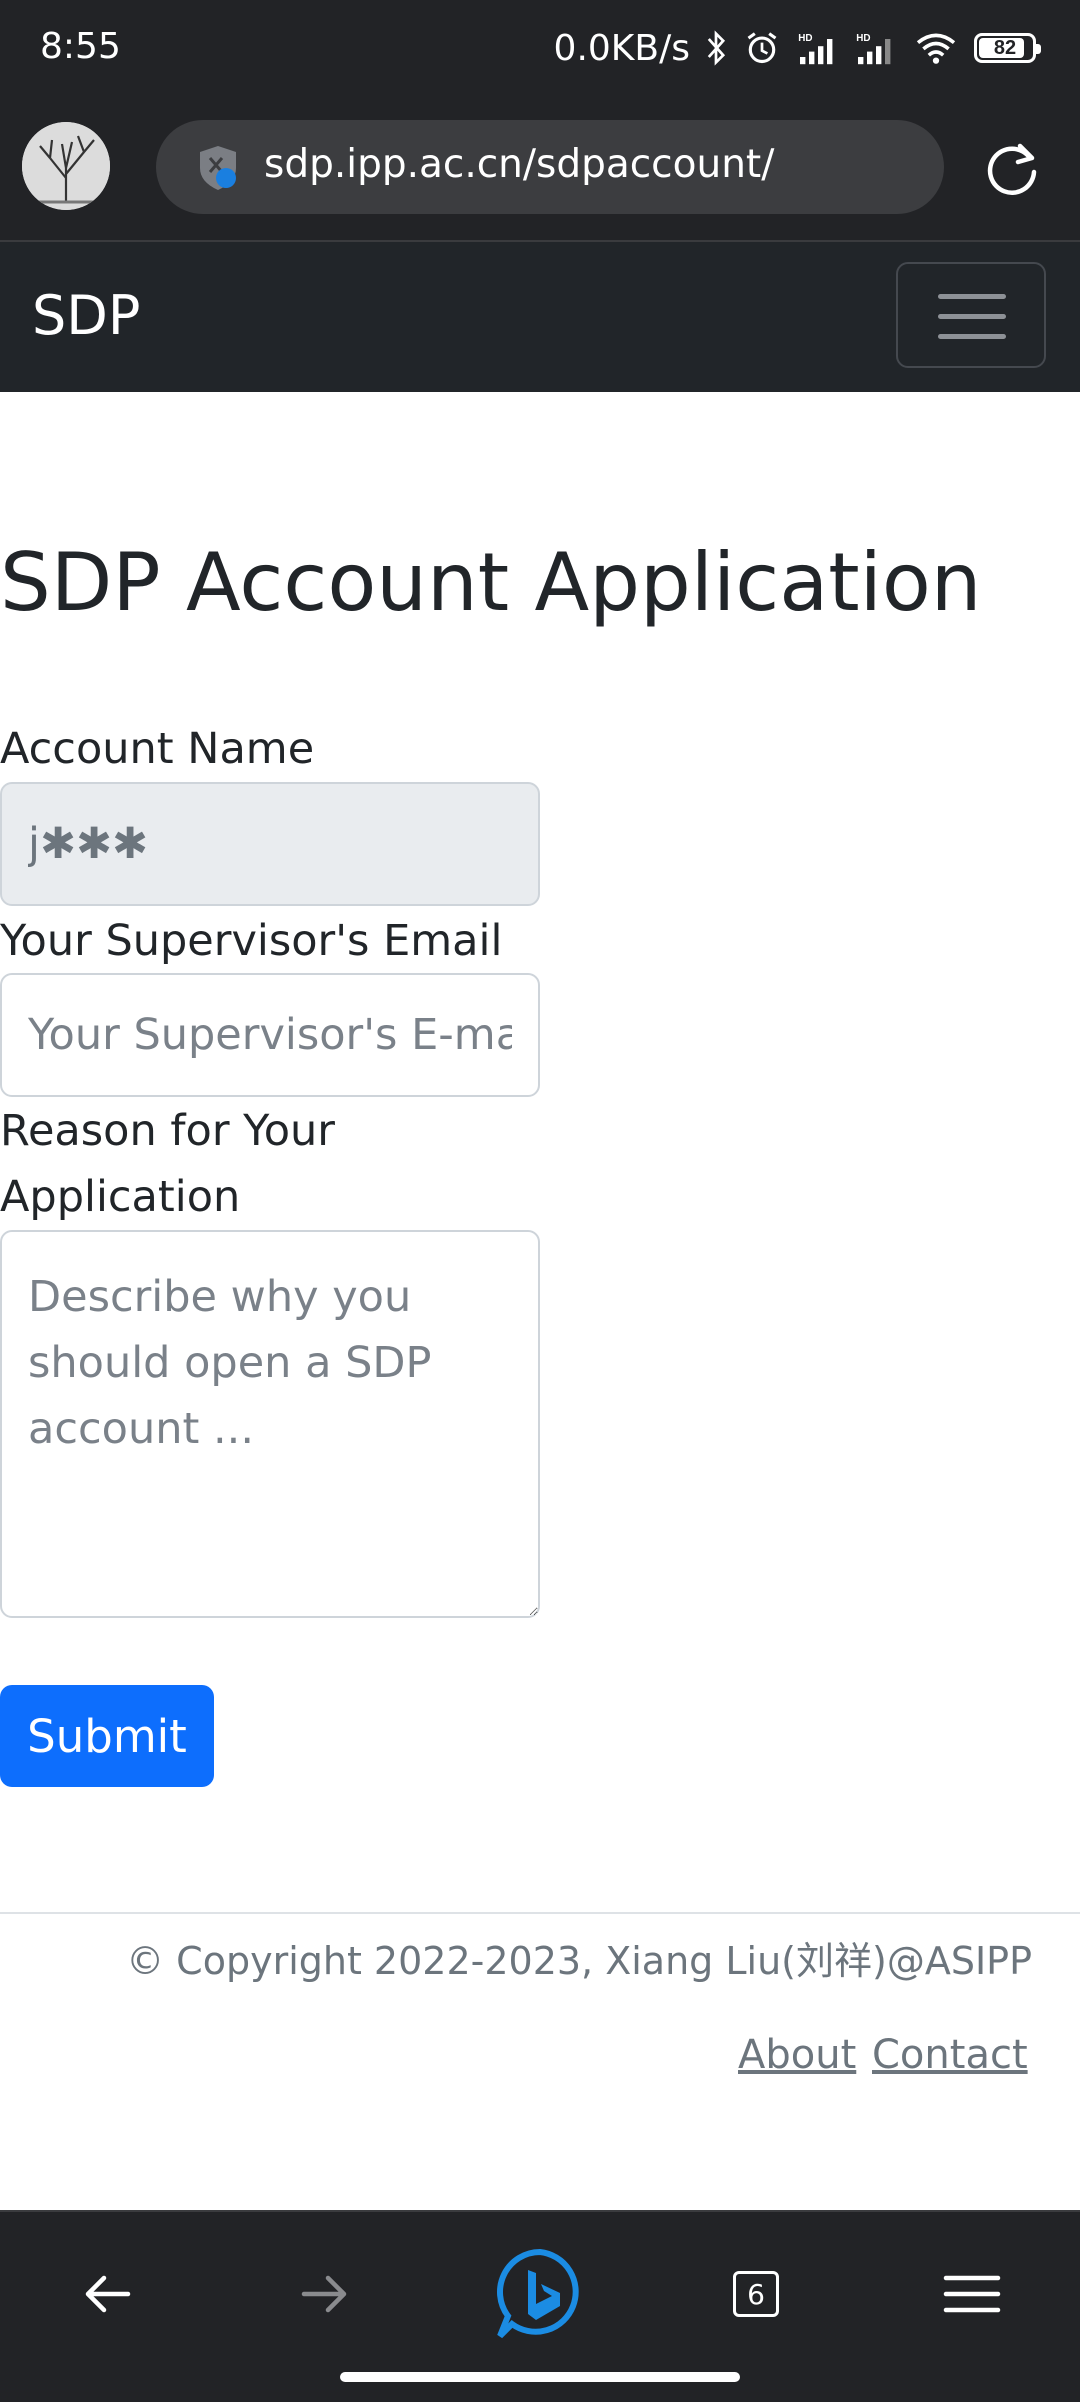 This screenshot has height=2402, width=1080. Describe the element at coordinates (540, 317) in the screenshot. I see `site-navbar: SDP` at that location.